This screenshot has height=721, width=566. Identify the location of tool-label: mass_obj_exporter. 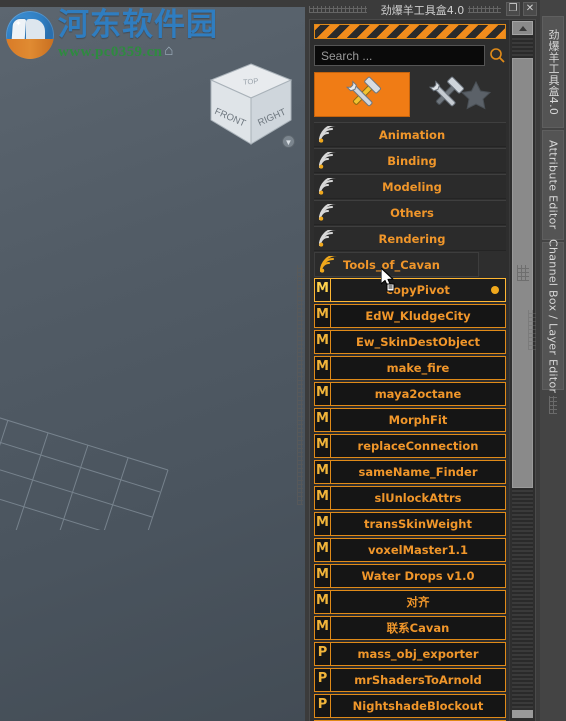
(418, 654).